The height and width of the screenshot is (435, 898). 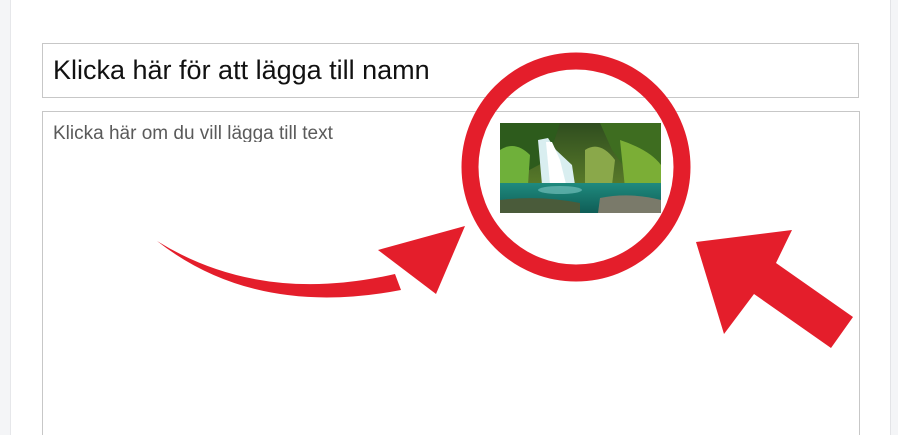 I want to click on scrollbar-track, so click(x=894, y=217).